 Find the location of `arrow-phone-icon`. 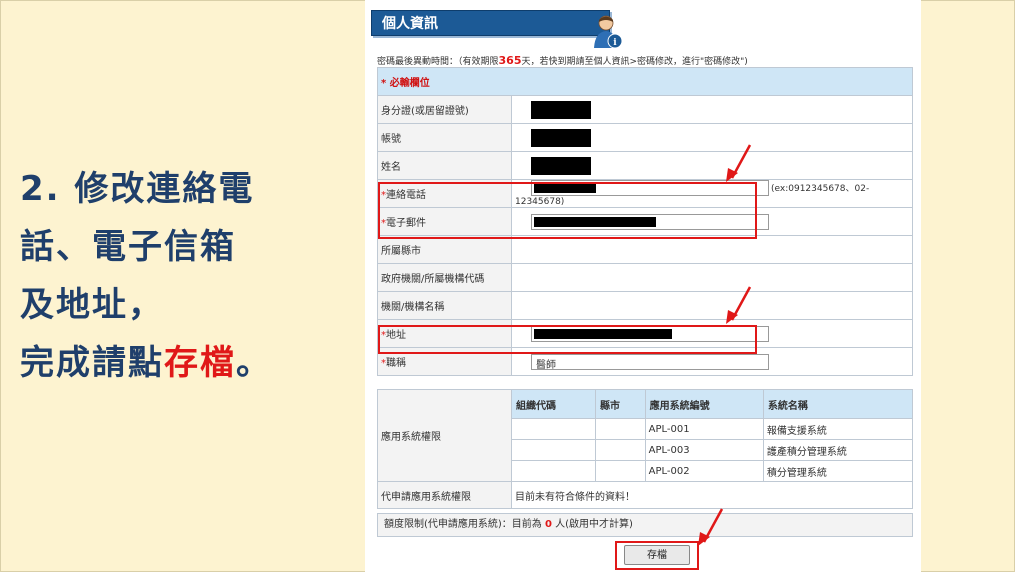

arrow-phone-icon is located at coordinates (739, 163).